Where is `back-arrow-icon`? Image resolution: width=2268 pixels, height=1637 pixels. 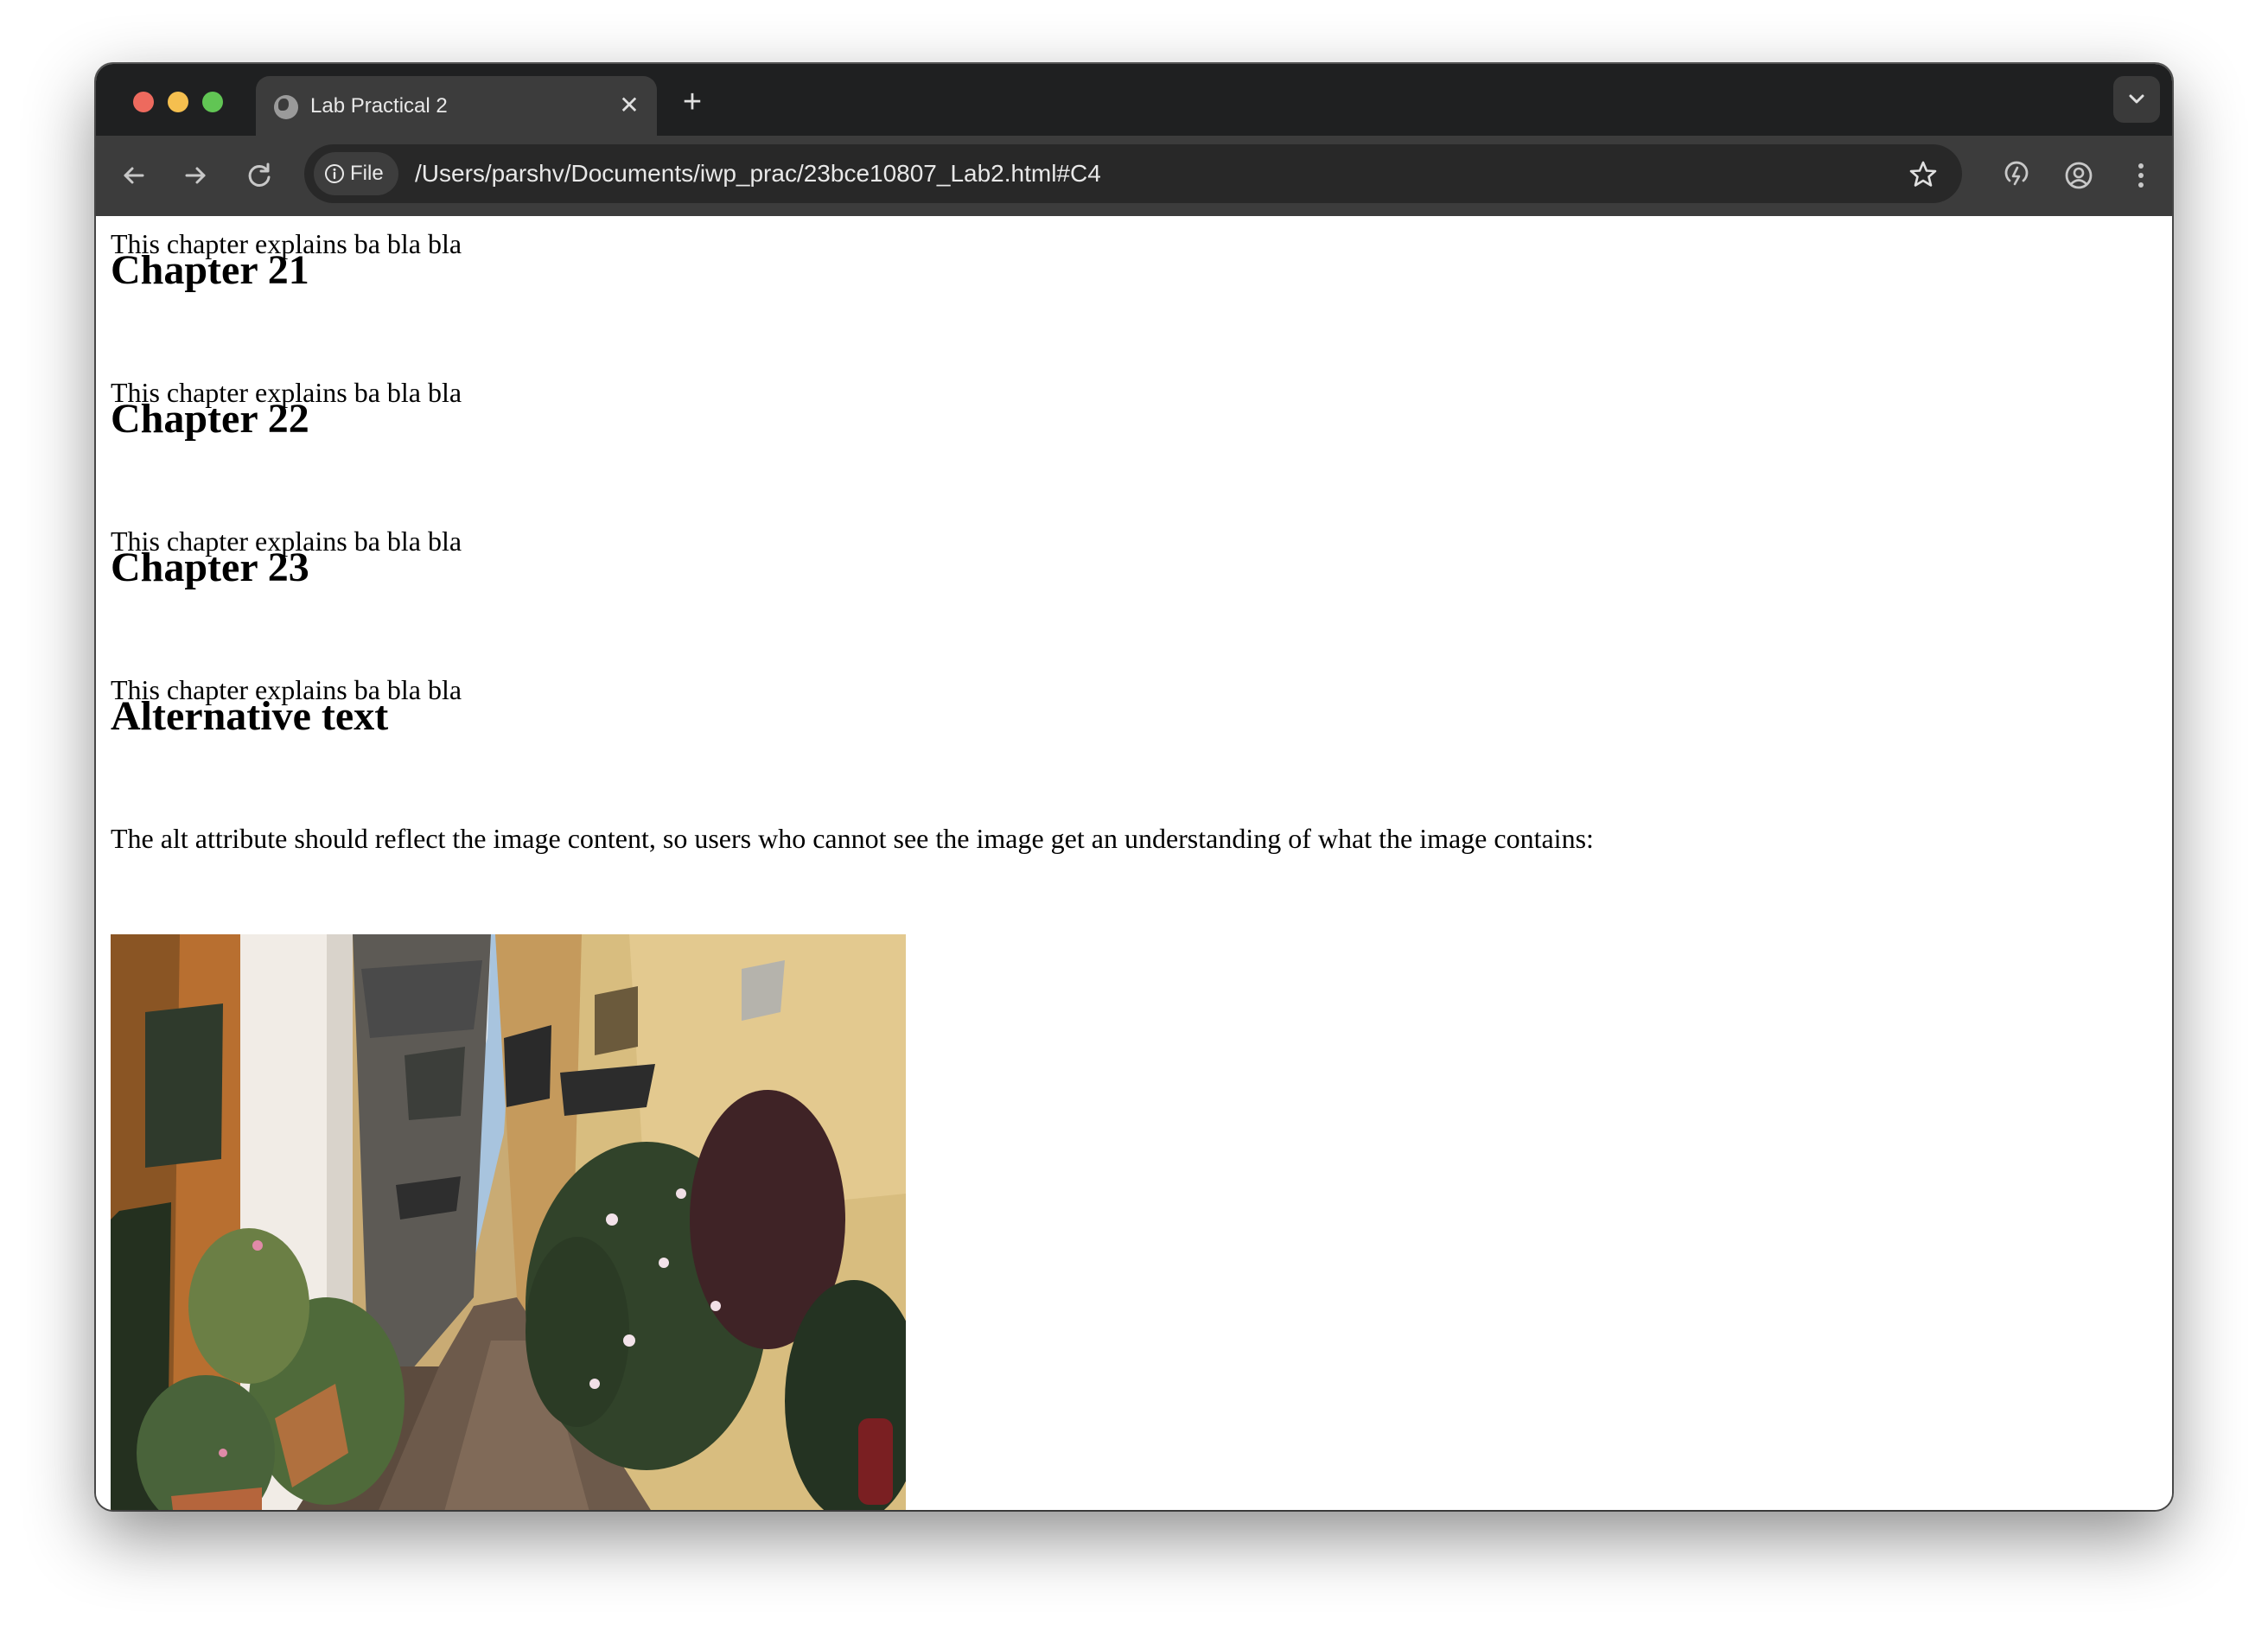
back-arrow-icon is located at coordinates (134, 175).